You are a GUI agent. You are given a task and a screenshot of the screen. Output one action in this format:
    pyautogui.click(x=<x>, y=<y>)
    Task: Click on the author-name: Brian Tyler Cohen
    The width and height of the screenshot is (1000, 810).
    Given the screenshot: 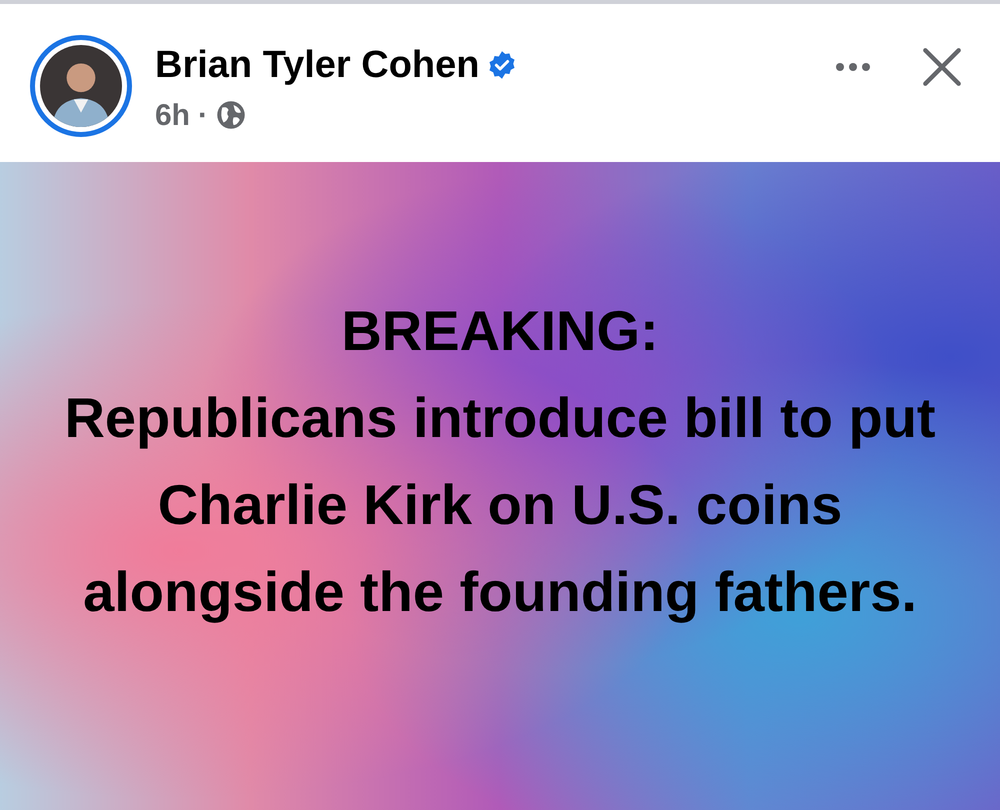 What is the action you would take?
    pyautogui.click(x=317, y=65)
    